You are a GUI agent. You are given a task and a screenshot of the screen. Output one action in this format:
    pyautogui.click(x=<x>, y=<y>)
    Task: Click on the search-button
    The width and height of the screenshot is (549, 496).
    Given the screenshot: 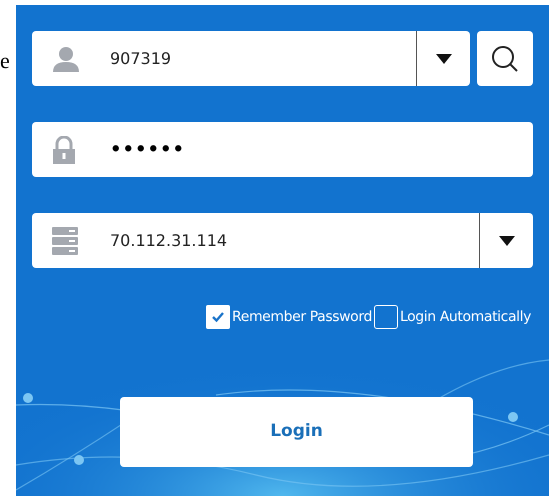 What is the action you would take?
    pyautogui.click(x=505, y=58)
    